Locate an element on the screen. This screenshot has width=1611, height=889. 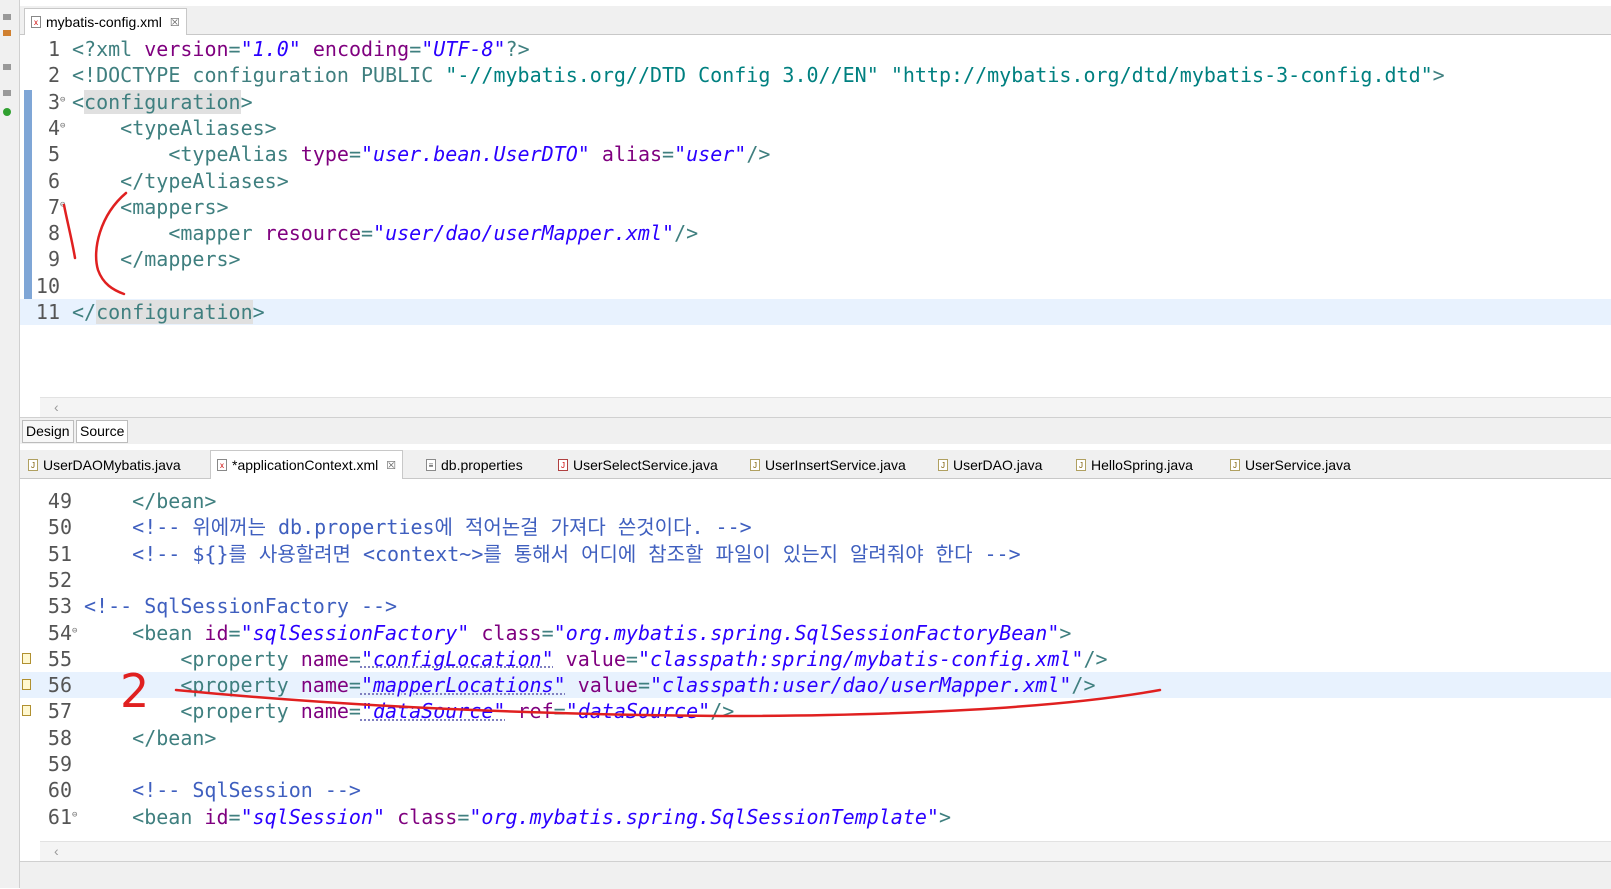
code-token: resource is located at coordinates (312, 233).